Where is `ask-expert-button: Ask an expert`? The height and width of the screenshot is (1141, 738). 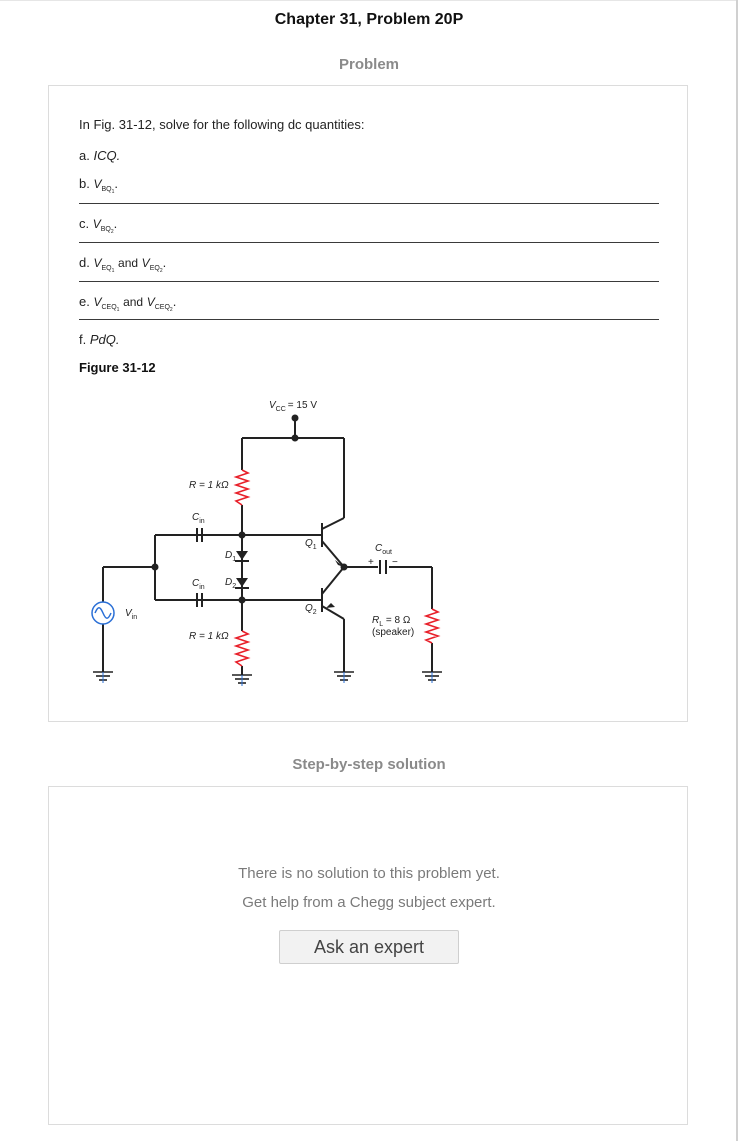
ask-expert-button: Ask an expert is located at coordinates (369, 947).